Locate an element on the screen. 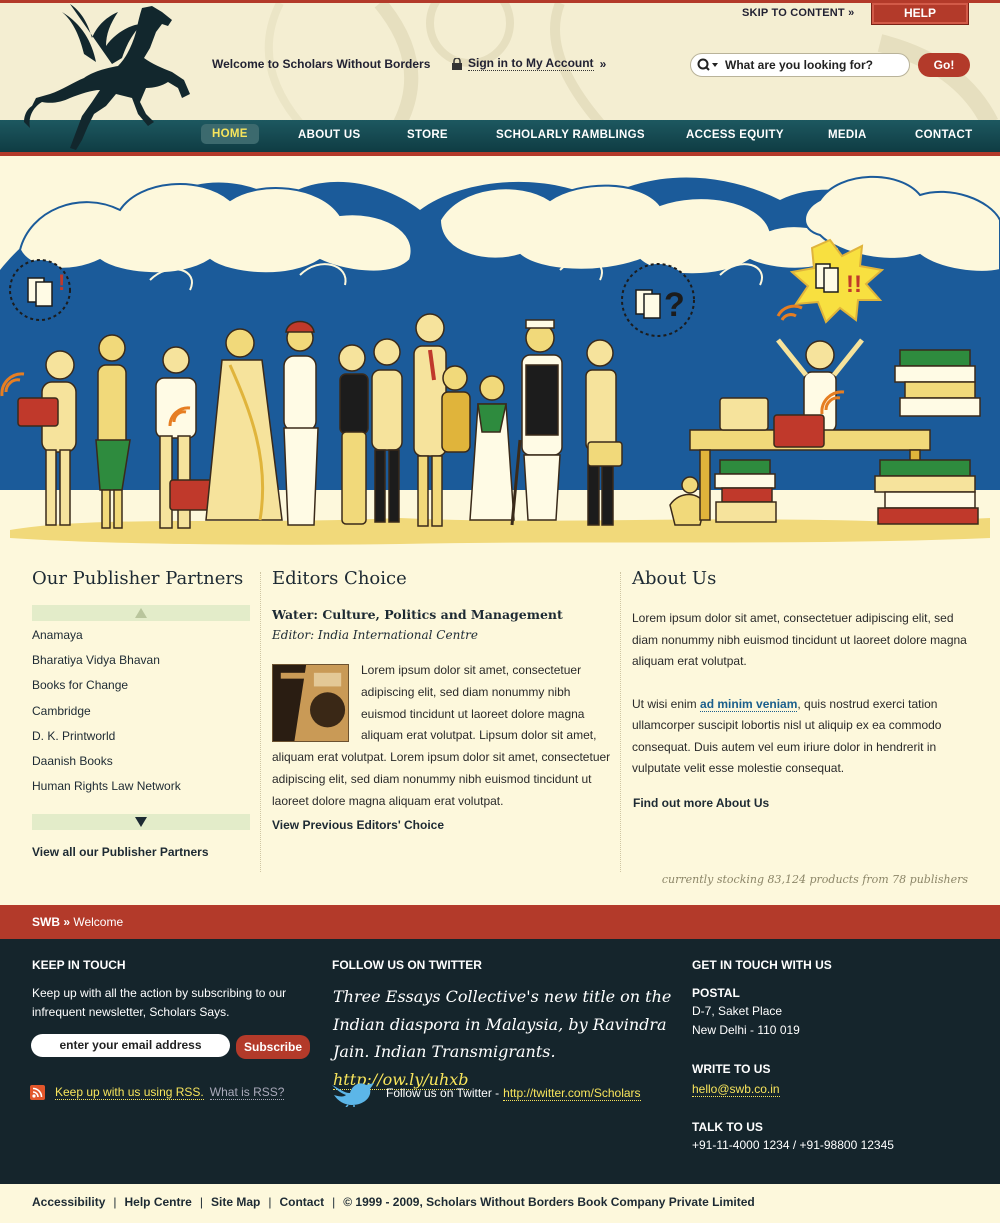 This screenshot has height=1223, width=1000. publisher-item: D. K. Printworld is located at coordinates (141, 742).